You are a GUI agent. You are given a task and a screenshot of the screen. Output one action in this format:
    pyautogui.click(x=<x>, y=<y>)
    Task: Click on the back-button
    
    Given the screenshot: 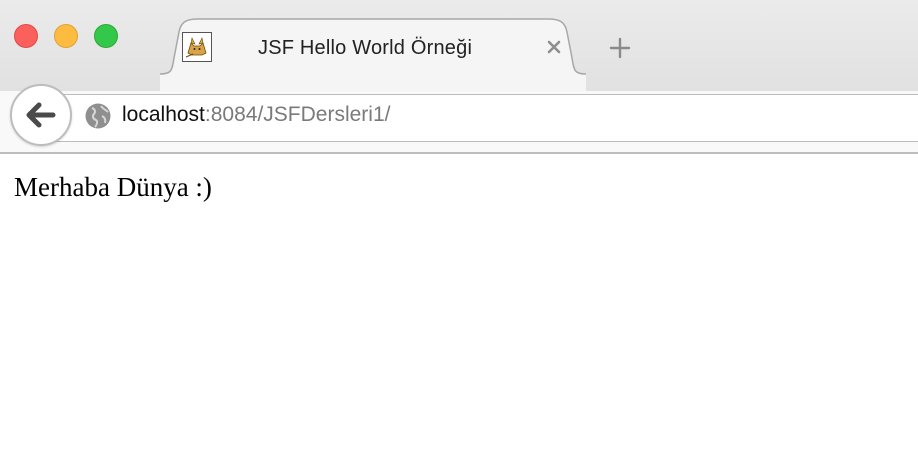 What is the action you would take?
    pyautogui.click(x=41, y=115)
    